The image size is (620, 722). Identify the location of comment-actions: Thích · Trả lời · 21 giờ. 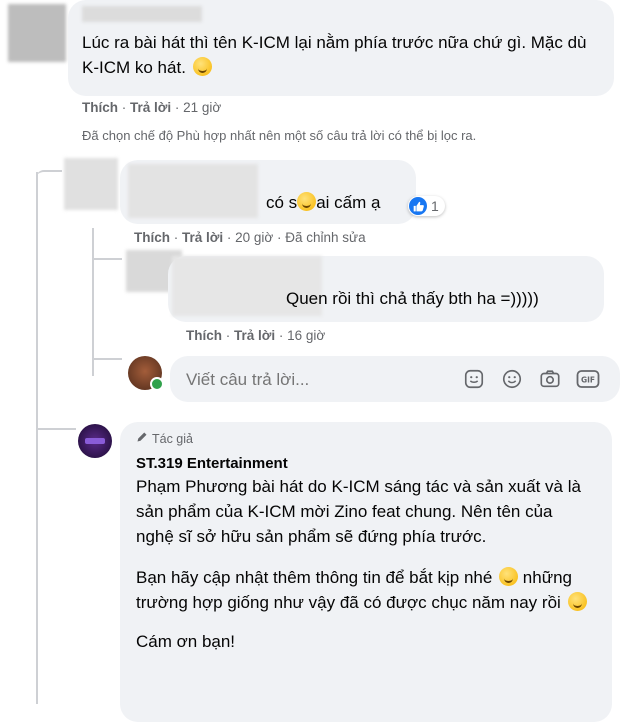
(152, 107).